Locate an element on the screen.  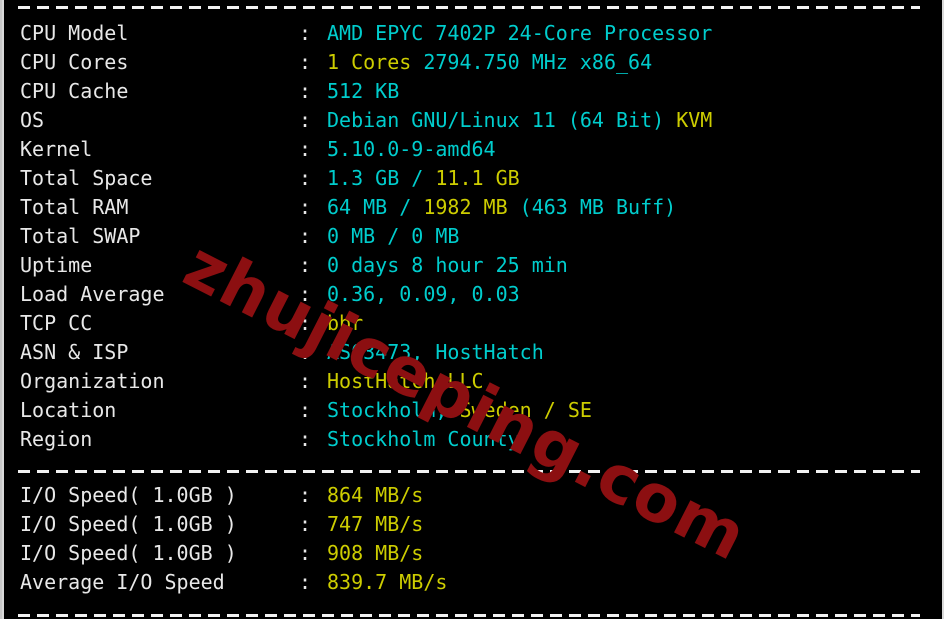
system-info-label: OS is located at coordinates (32, 120).